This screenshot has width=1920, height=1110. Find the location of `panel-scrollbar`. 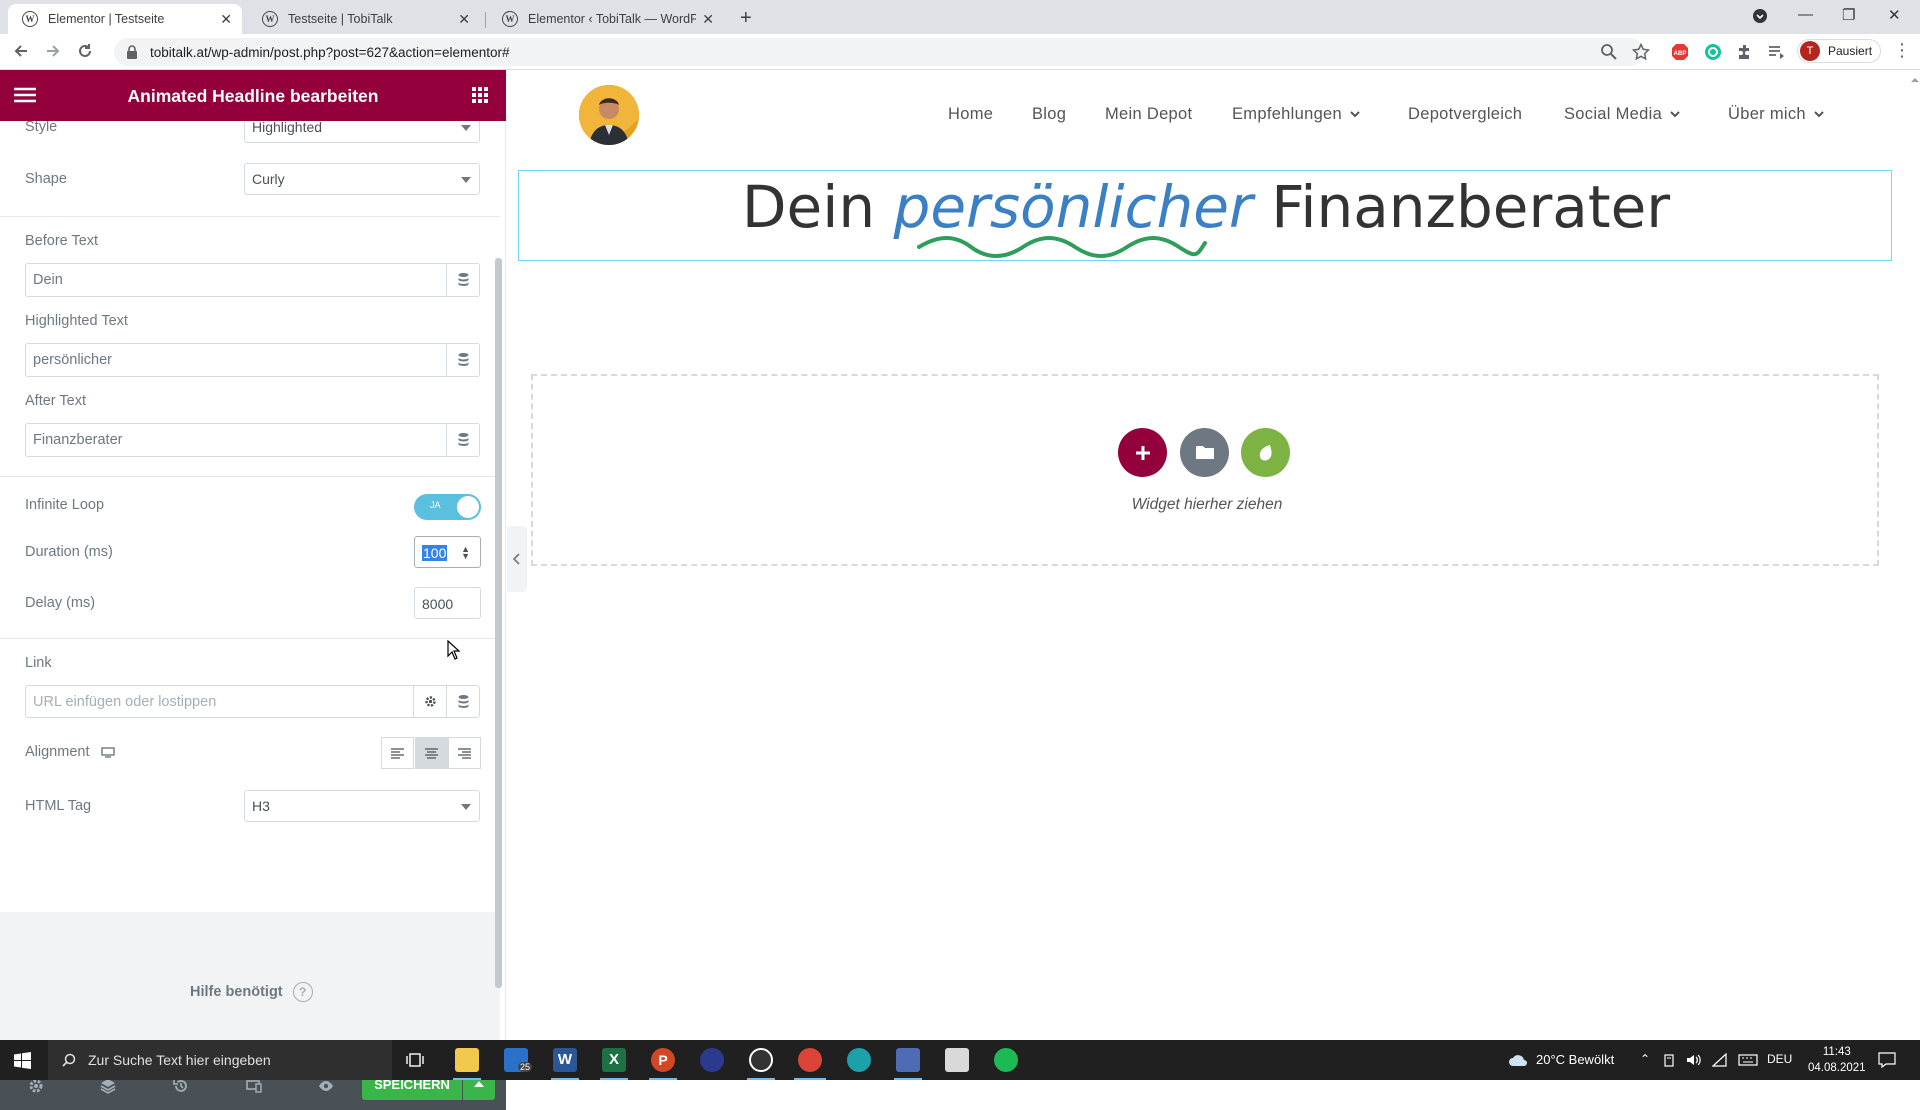

panel-scrollbar is located at coordinates (498, 623).